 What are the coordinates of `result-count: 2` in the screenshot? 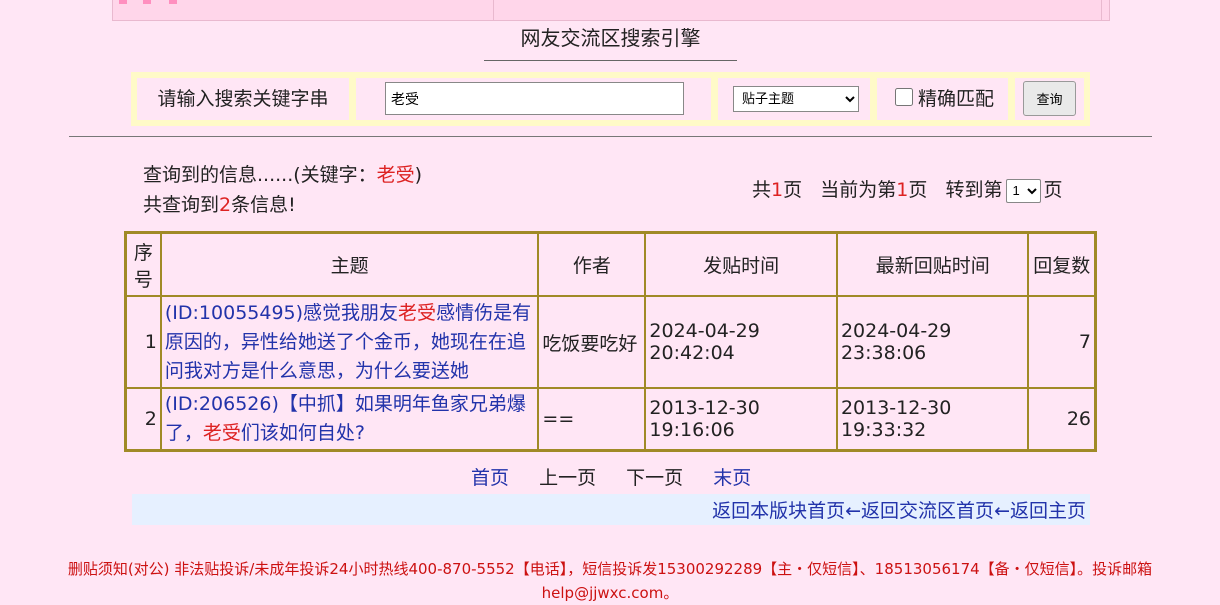 It's located at (225, 205).